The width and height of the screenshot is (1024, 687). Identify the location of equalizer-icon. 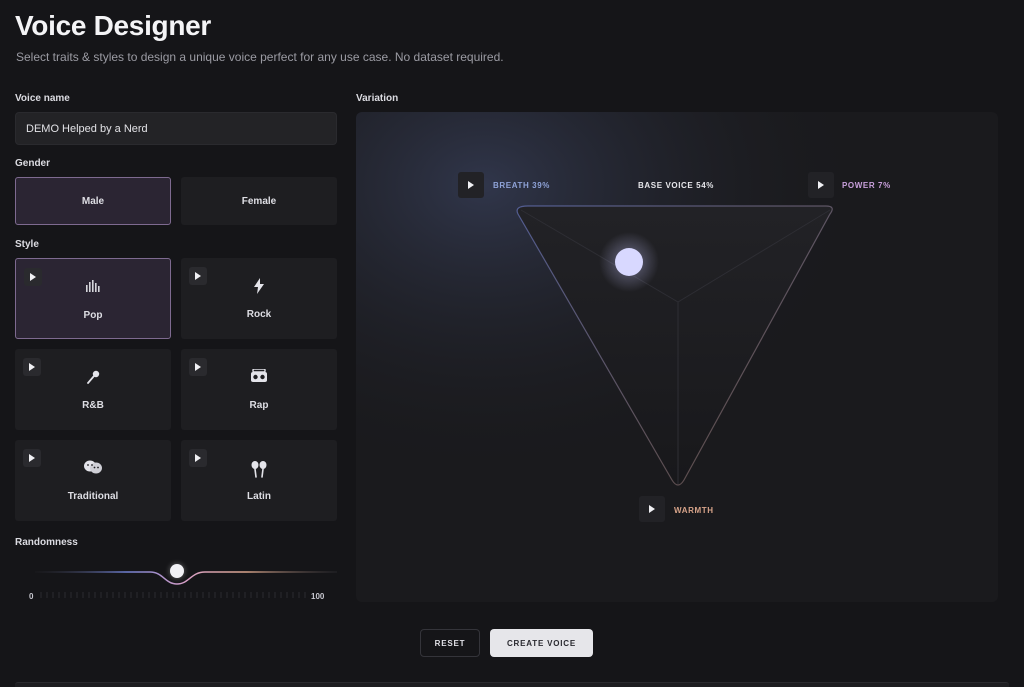
(93, 286).